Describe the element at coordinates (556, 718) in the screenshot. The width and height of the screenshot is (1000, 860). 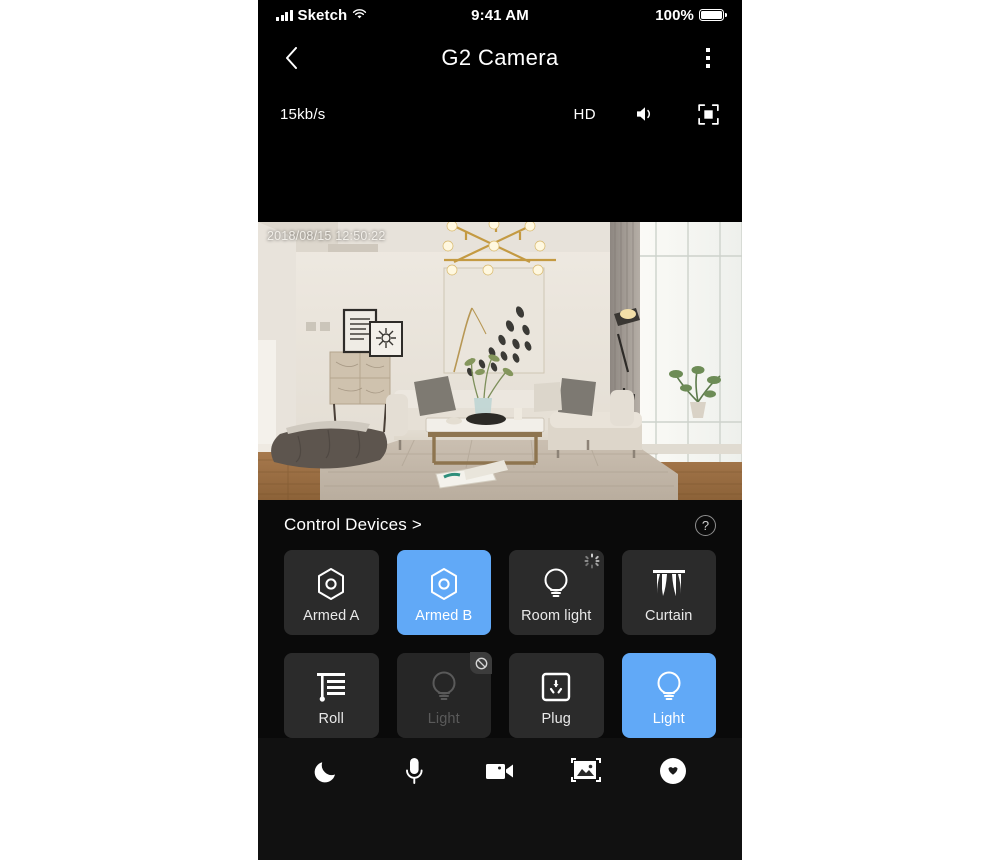
I see `device-tile-label: Plug` at that location.